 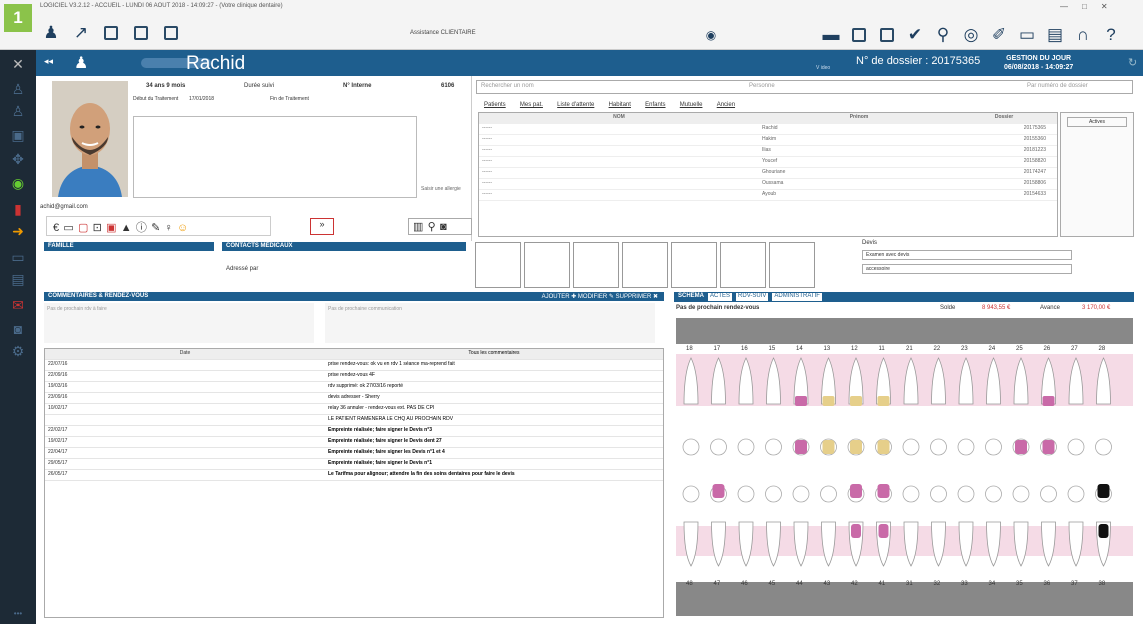 What do you see at coordinates (169, 228) in the screenshot?
I see `bulb-icon: ♀` at bounding box center [169, 228].